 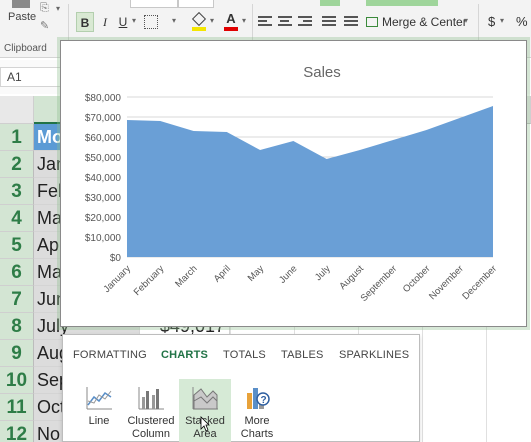 What do you see at coordinates (446, 282) in the screenshot?
I see `x-tick-label: November` at bounding box center [446, 282].